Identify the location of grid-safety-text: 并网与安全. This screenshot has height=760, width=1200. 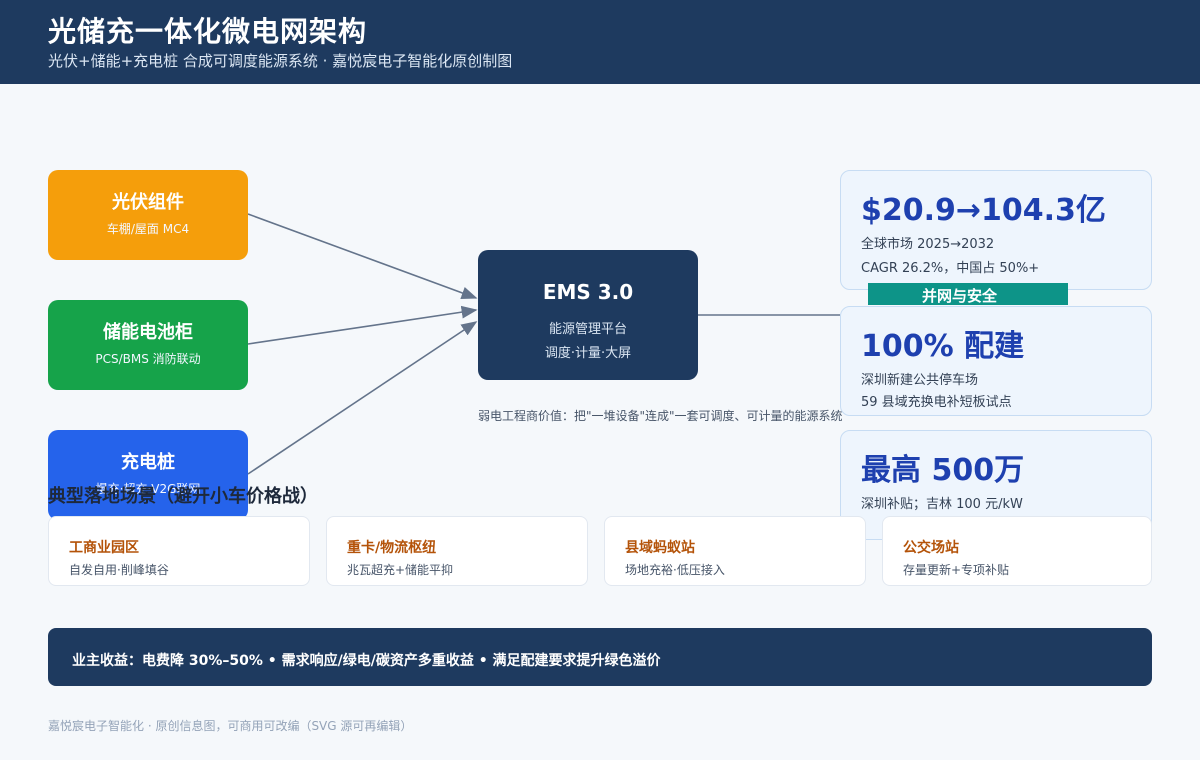
(960, 296).